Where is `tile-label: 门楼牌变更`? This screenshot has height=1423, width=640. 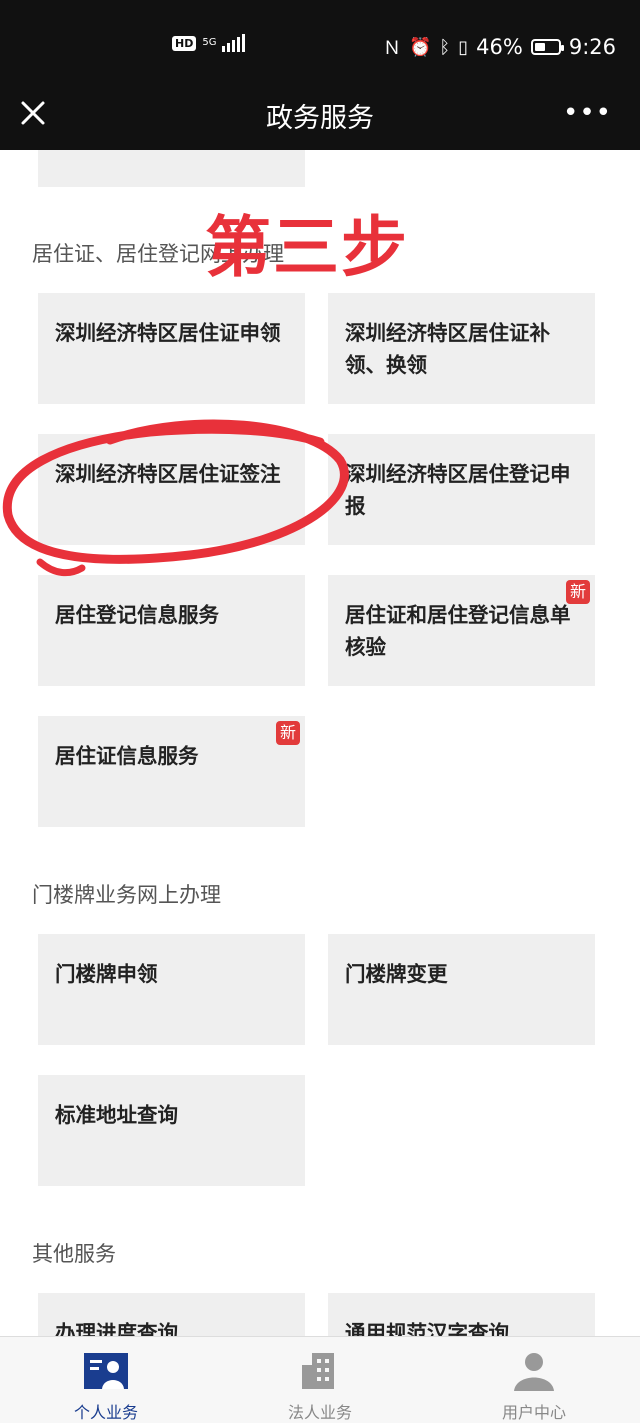 tile-label: 门楼牌变更 is located at coordinates (396, 974).